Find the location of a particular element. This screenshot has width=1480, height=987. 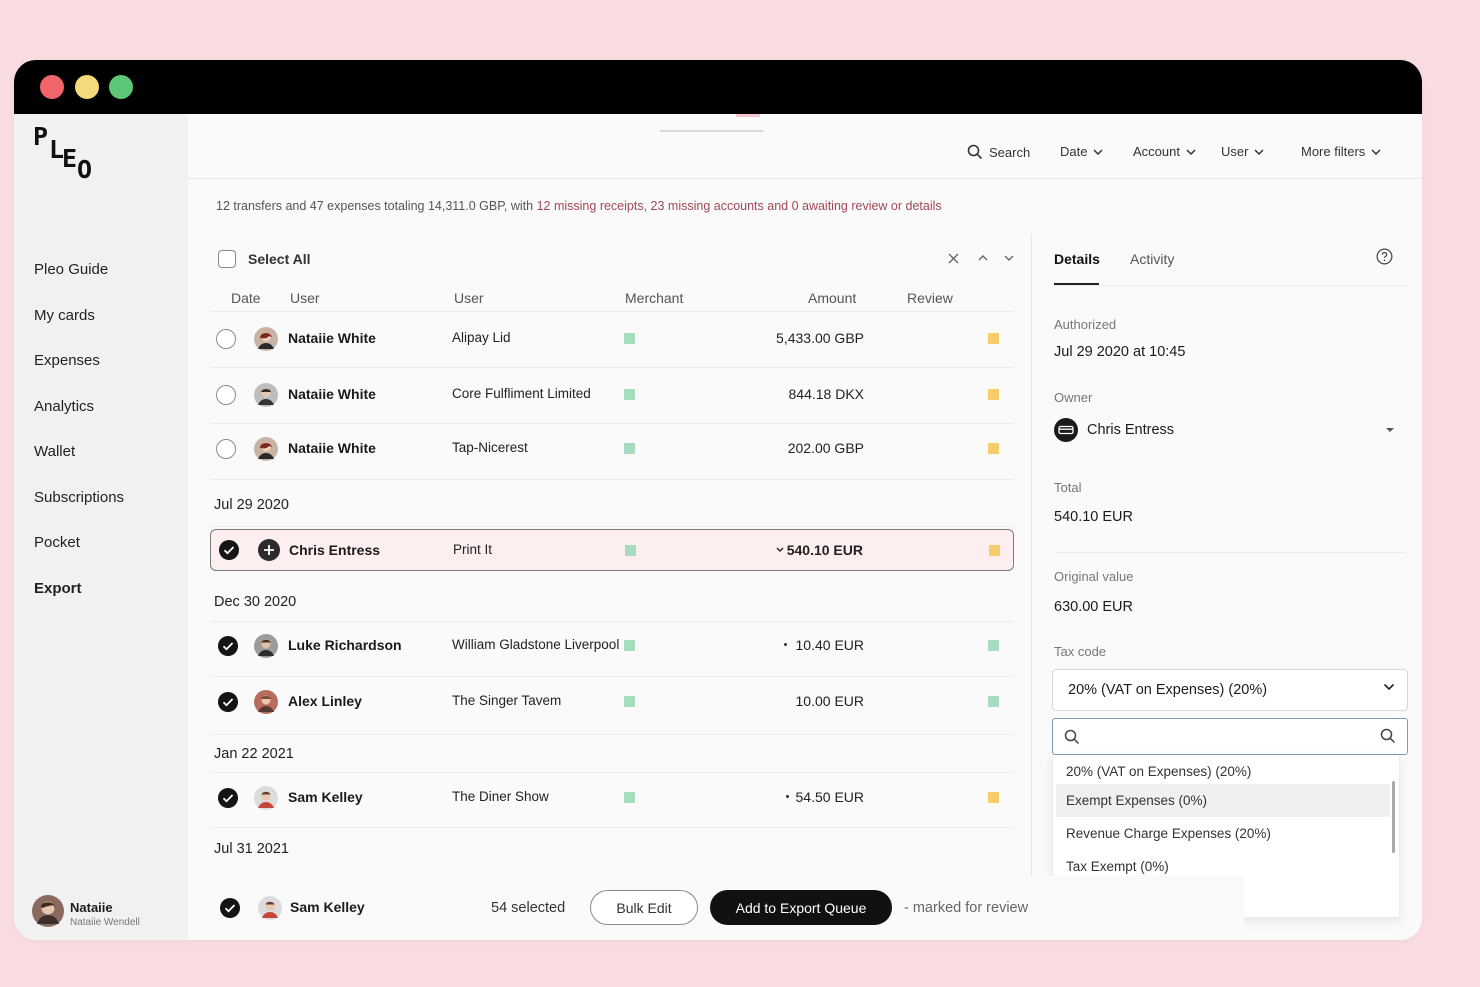

tax-code-search is located at coordinates (1230, 736).